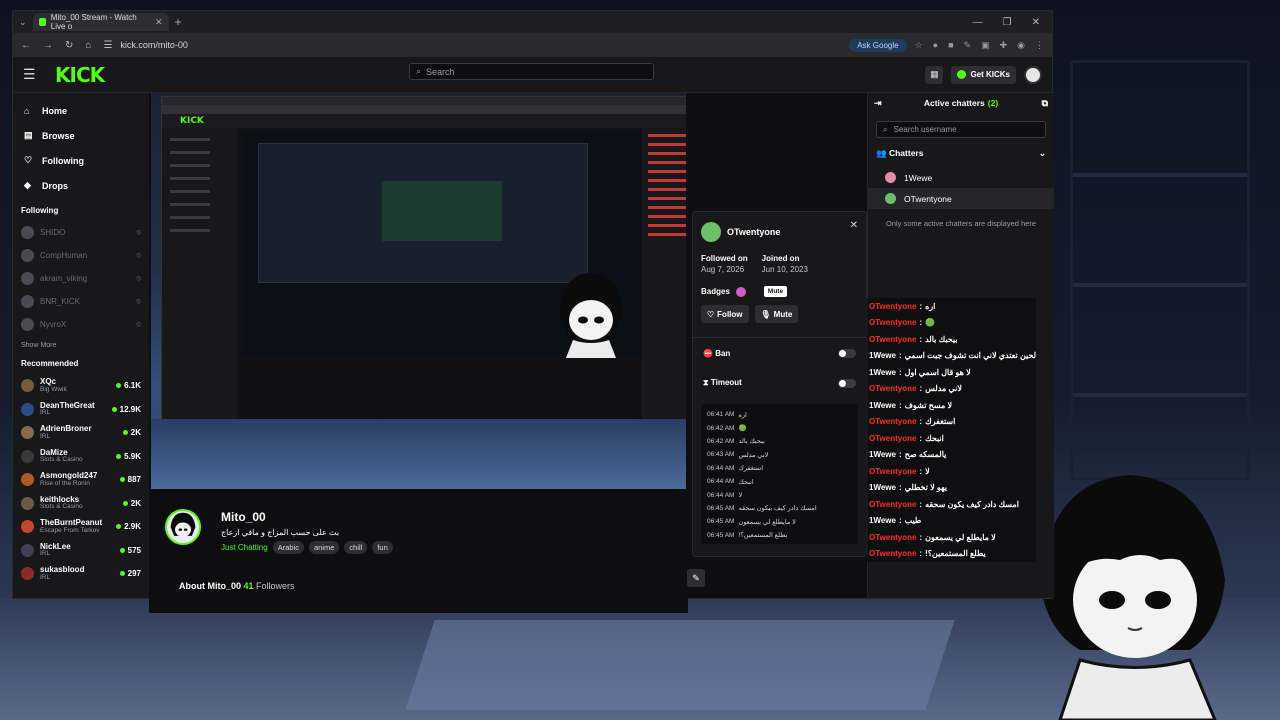 The image size is (1280, 720). Describe the element at coordinates (961, 153) in the screenshot. I see `chatters-section-header: 👥 Chatters ⌄` at that location.